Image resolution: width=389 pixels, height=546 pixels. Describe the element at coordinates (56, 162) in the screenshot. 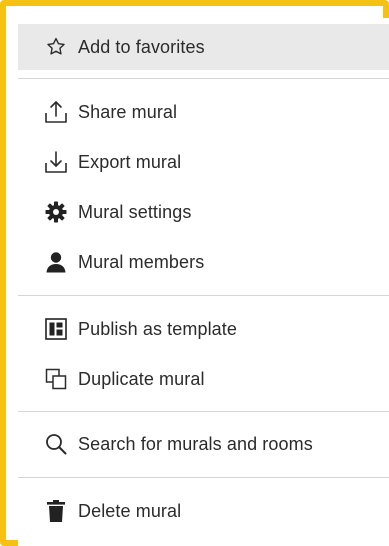

I see `download-icon` at that location.